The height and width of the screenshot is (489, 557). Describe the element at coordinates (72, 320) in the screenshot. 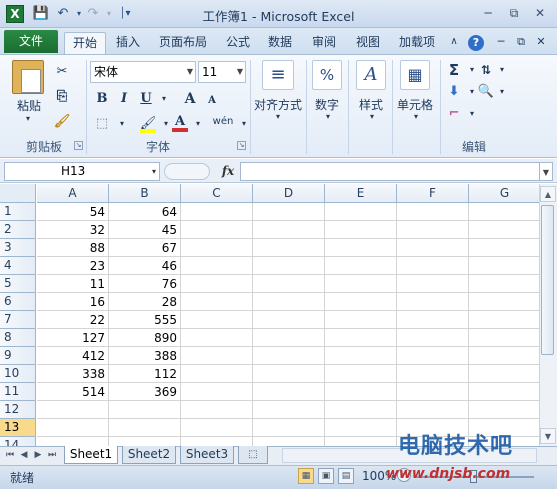

I see `cell: 22` at that location.